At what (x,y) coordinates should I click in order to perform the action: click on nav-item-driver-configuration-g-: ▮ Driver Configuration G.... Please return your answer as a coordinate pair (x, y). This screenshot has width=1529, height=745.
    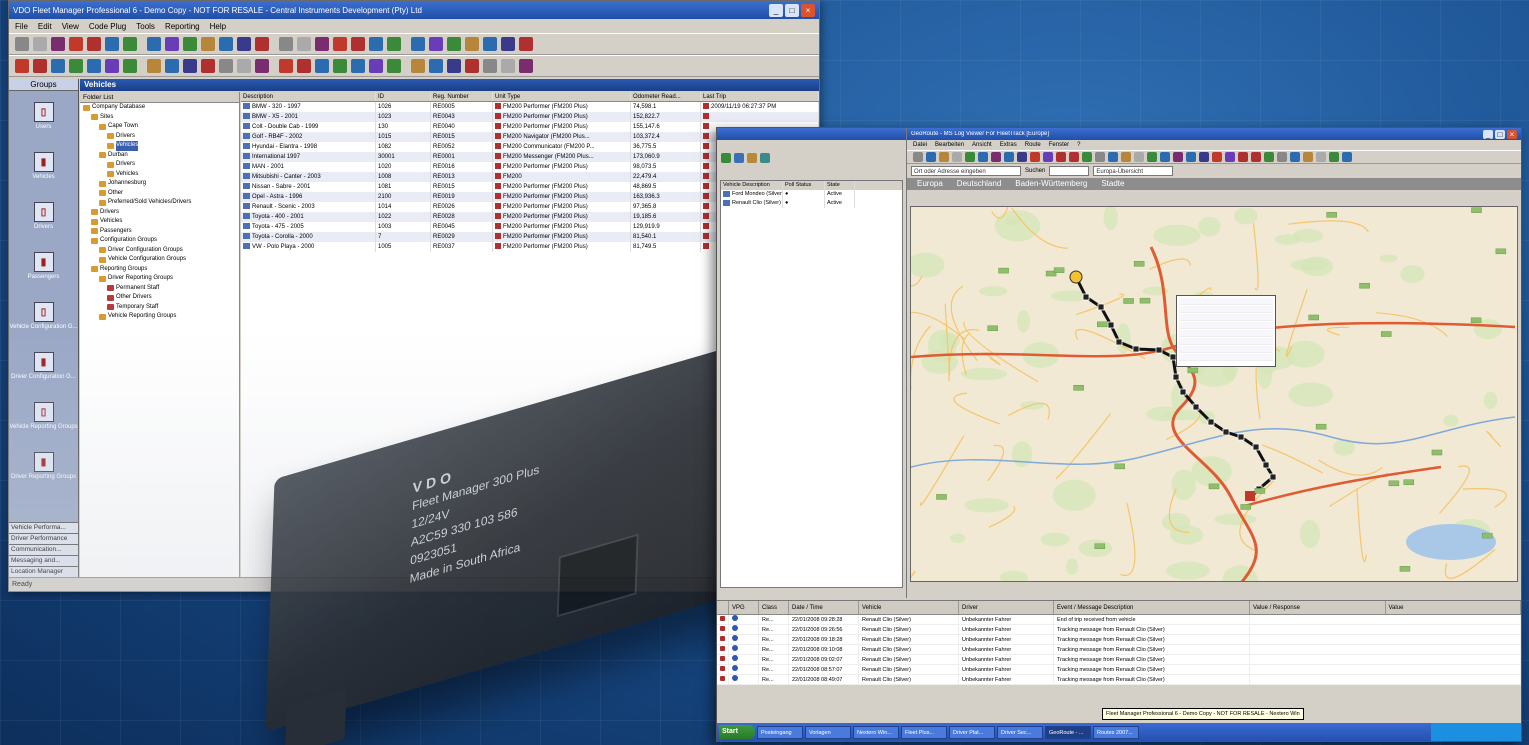
    Looking at the image, I should click on (43, 366).